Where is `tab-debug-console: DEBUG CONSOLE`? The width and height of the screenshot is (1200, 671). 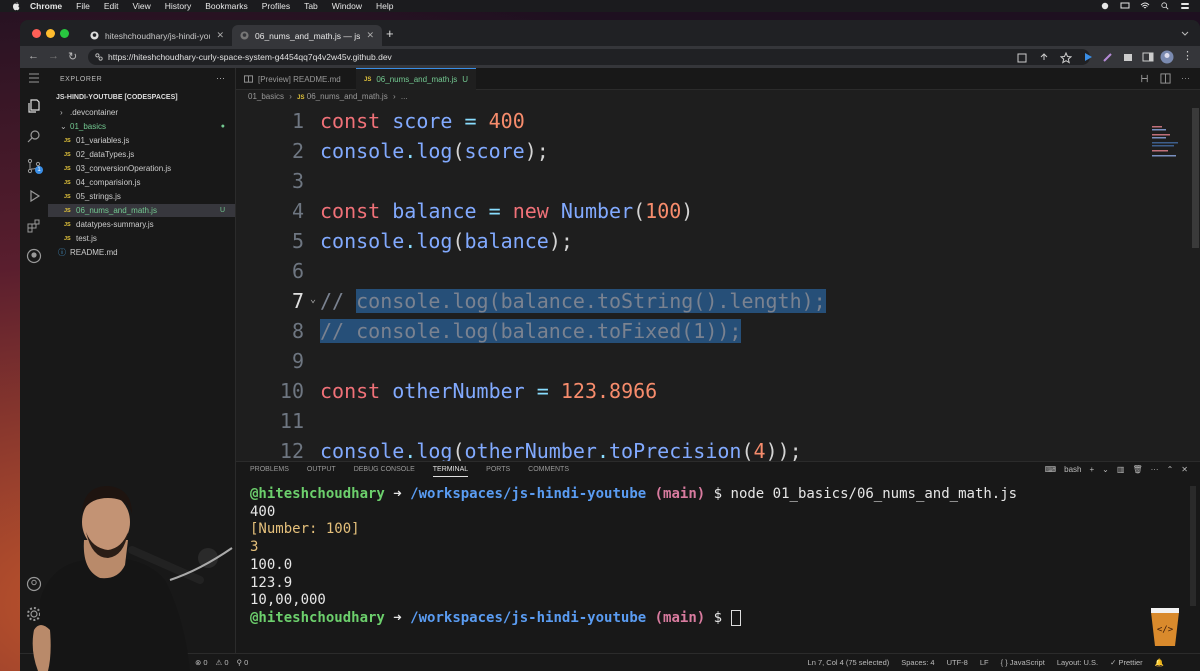 tab-debug-console: DEBUG CONSOLE is located at coordinates (384, 471).